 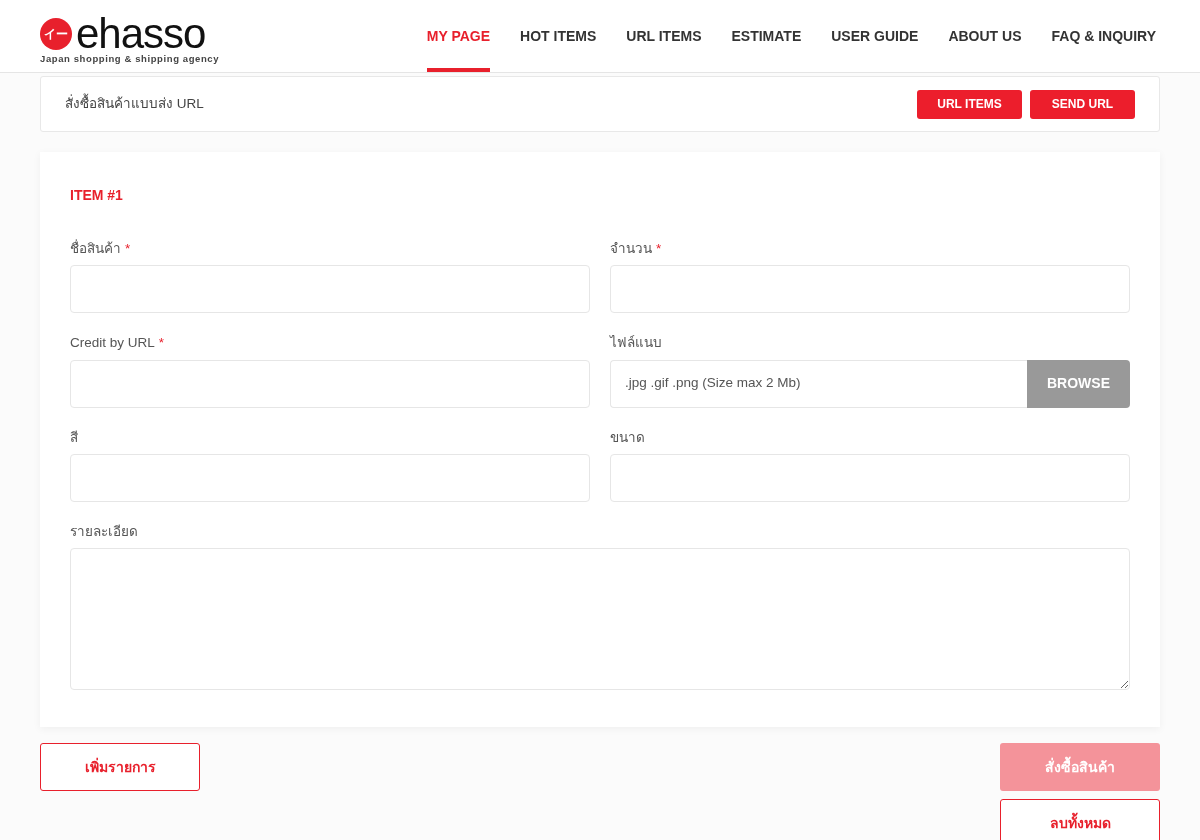 What do you see at coordinates (664, 36) in the screenshot?
I see `nav-link: URL ITEMS` at bounding box center [664, 36].